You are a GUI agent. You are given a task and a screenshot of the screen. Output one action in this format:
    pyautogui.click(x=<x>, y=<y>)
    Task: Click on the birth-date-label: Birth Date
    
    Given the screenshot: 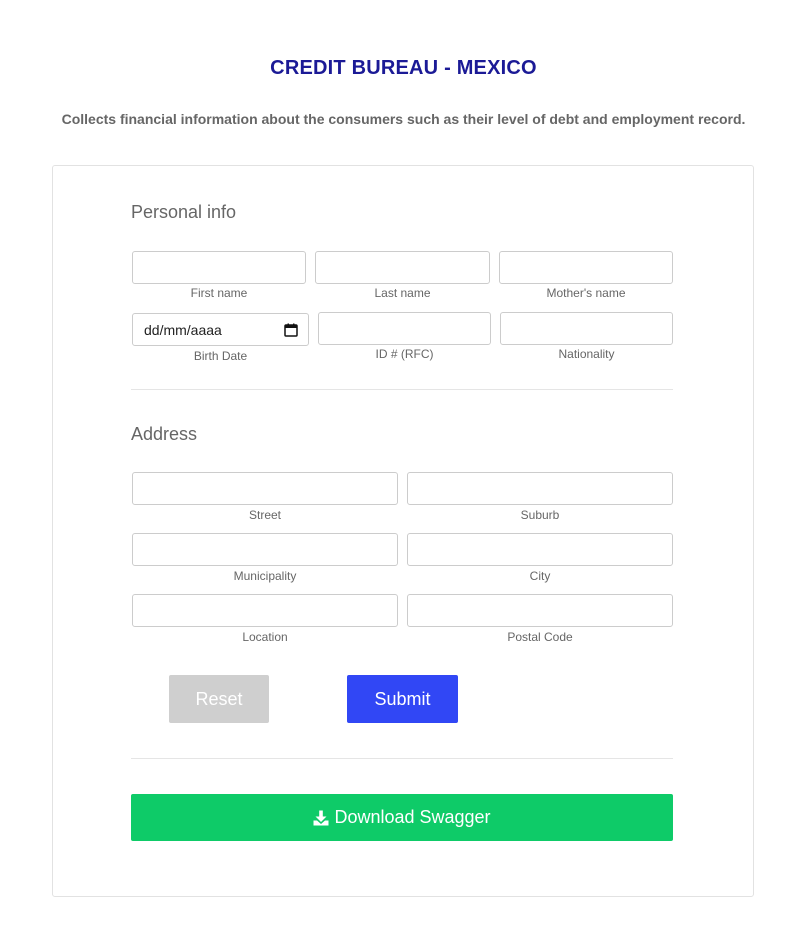 What is the action you would take?
    pyautogui.click(x=220, y=356)
    